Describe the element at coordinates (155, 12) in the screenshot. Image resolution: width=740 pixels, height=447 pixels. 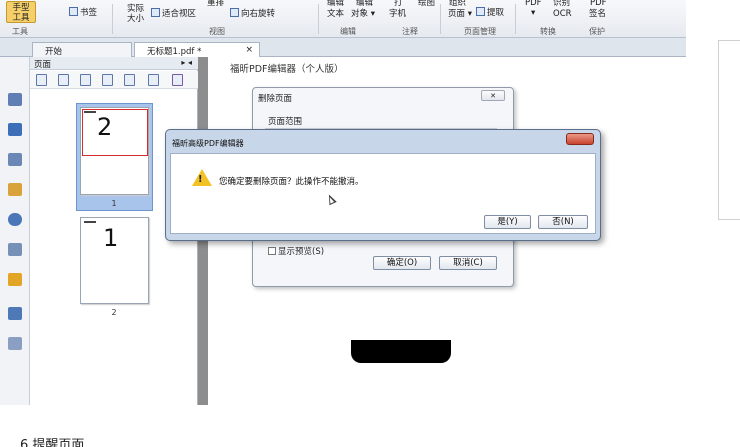
I see `fit-view-icon` at that location.